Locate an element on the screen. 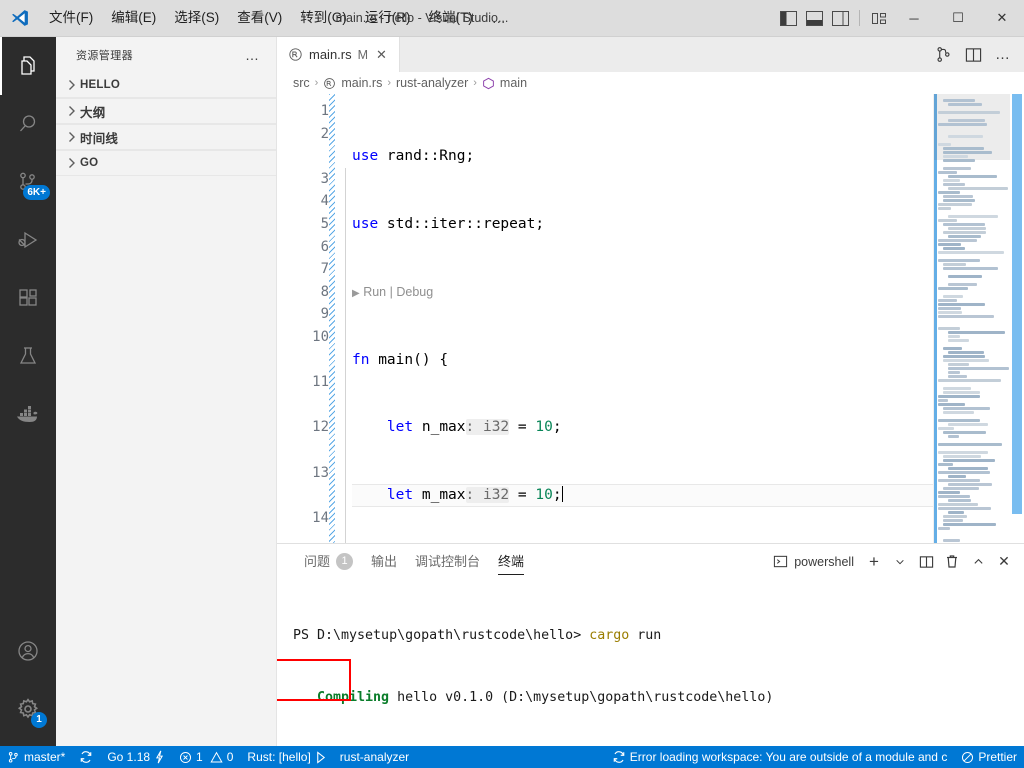 The height and width of the screenshot is (768, 1024). sidebar-section-timeline: 时间线 is located at coordinates (166, 137).